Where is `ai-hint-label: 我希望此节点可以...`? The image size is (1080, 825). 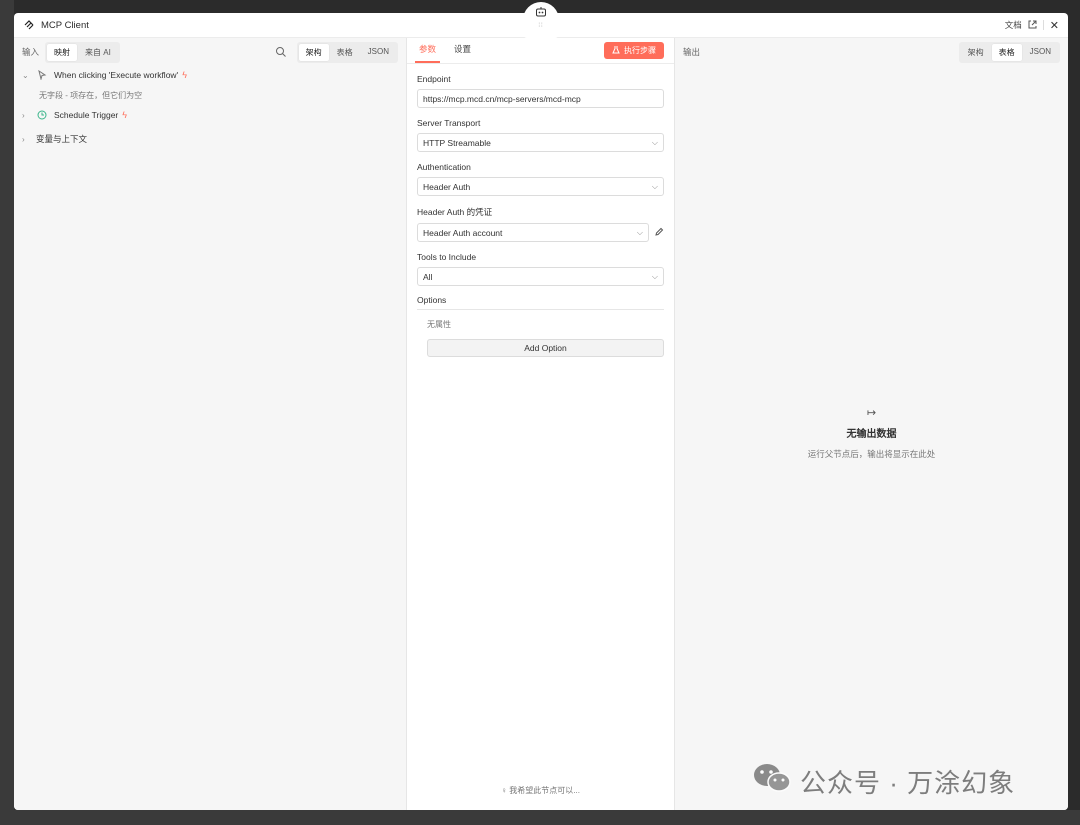 ai-hint-label: 我希望此节点可以... is located at coordinates (544, 790).